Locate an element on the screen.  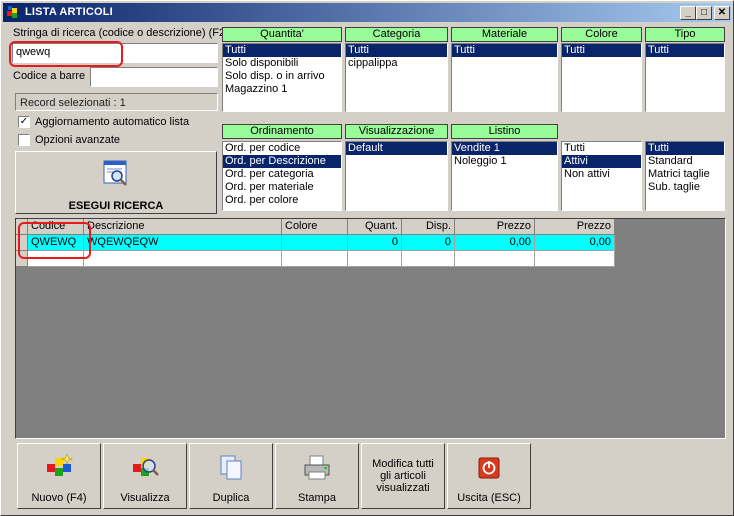
list-item: Ord. per codice is located at coordinates (282, 148).